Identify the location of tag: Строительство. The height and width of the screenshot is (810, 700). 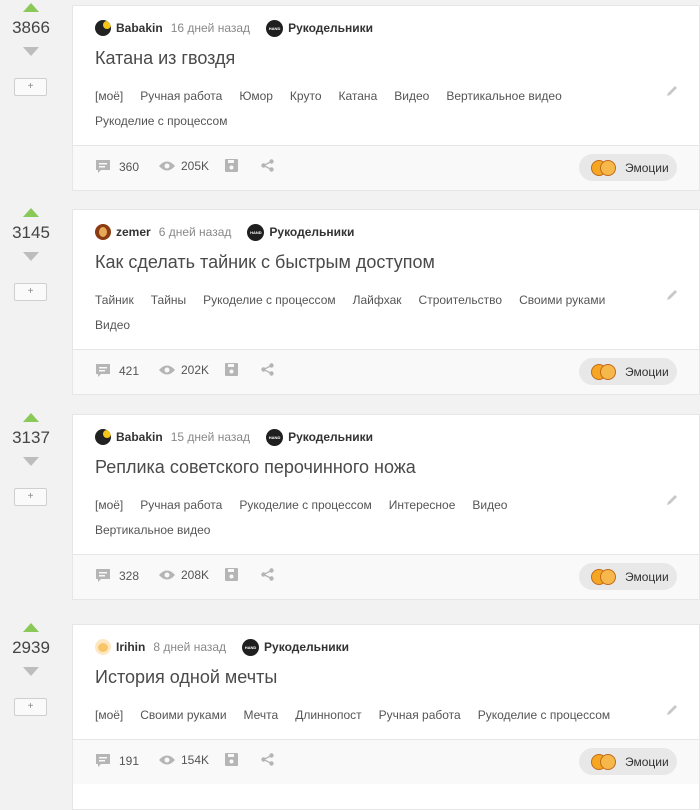
(461, 300).